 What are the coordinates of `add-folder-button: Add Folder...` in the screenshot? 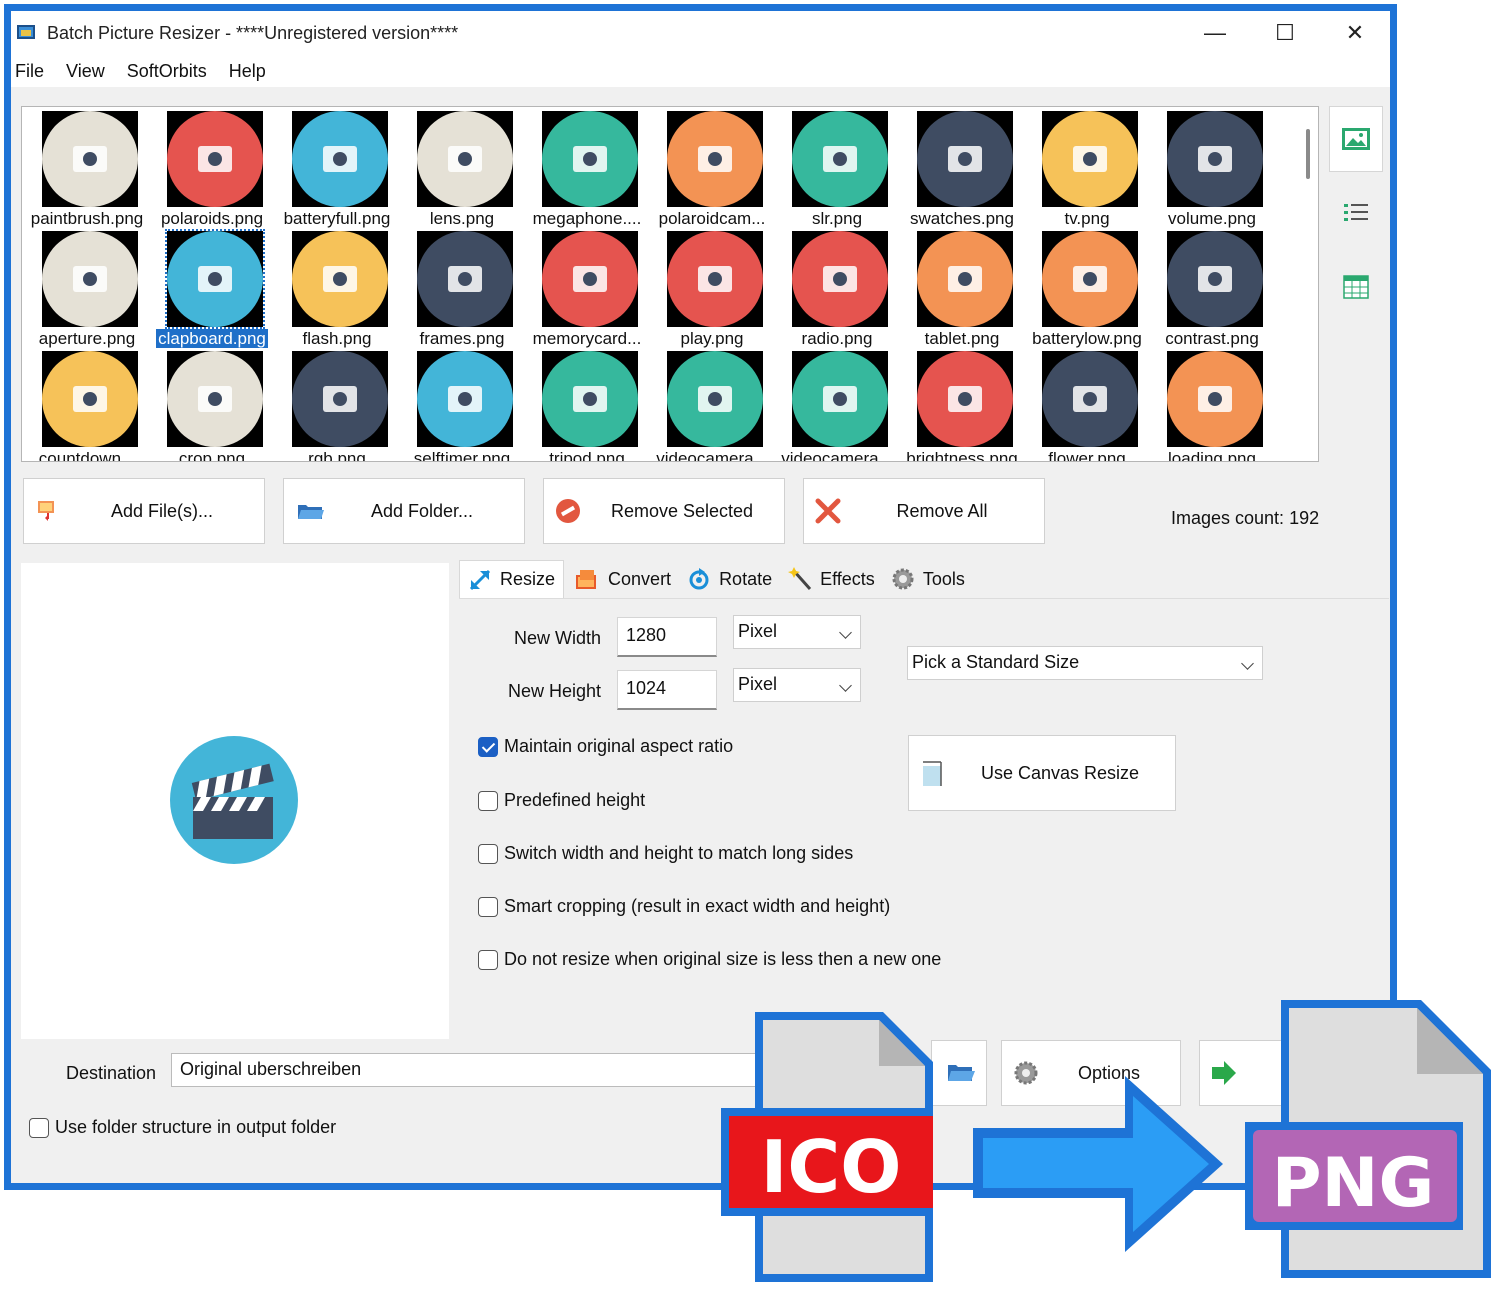 It's located at (404, 511).